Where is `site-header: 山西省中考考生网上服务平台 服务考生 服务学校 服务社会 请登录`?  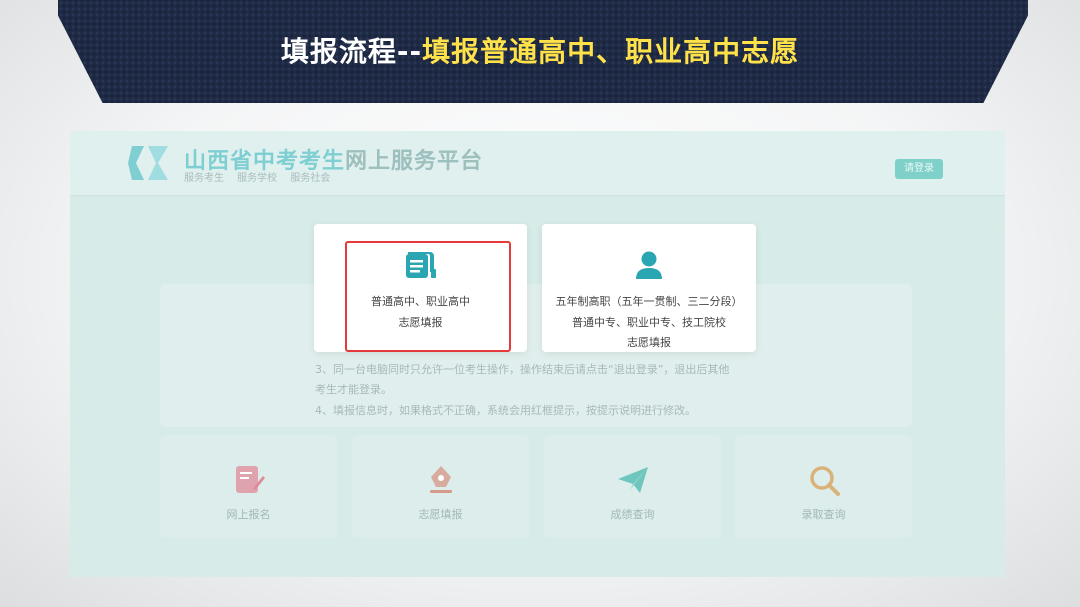
site-header: 山西省中考考生网上服务平台 服务考生 服务学校 服务社会 请登录 is located at coordinates (537, 163).